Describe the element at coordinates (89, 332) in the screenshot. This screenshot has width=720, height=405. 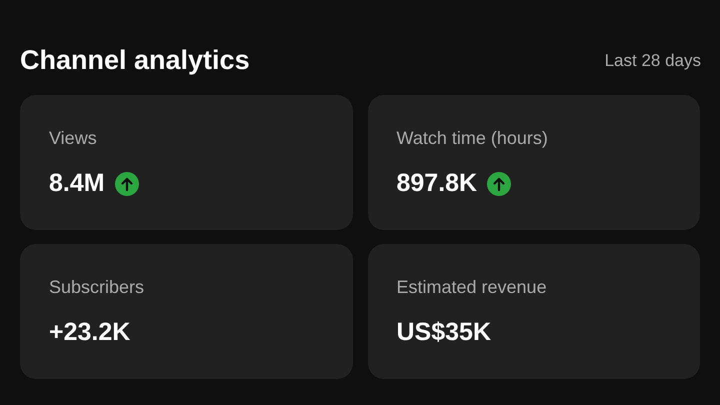
I see `metric-value: +23.2K` at that location.